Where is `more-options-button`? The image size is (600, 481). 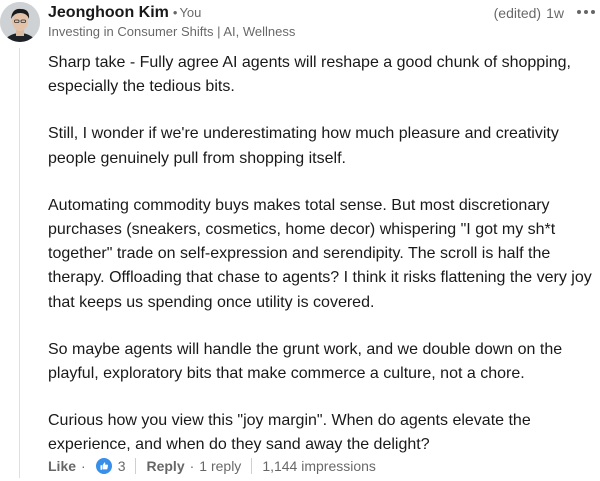
more-options-button is located at coordinates (586, 12).